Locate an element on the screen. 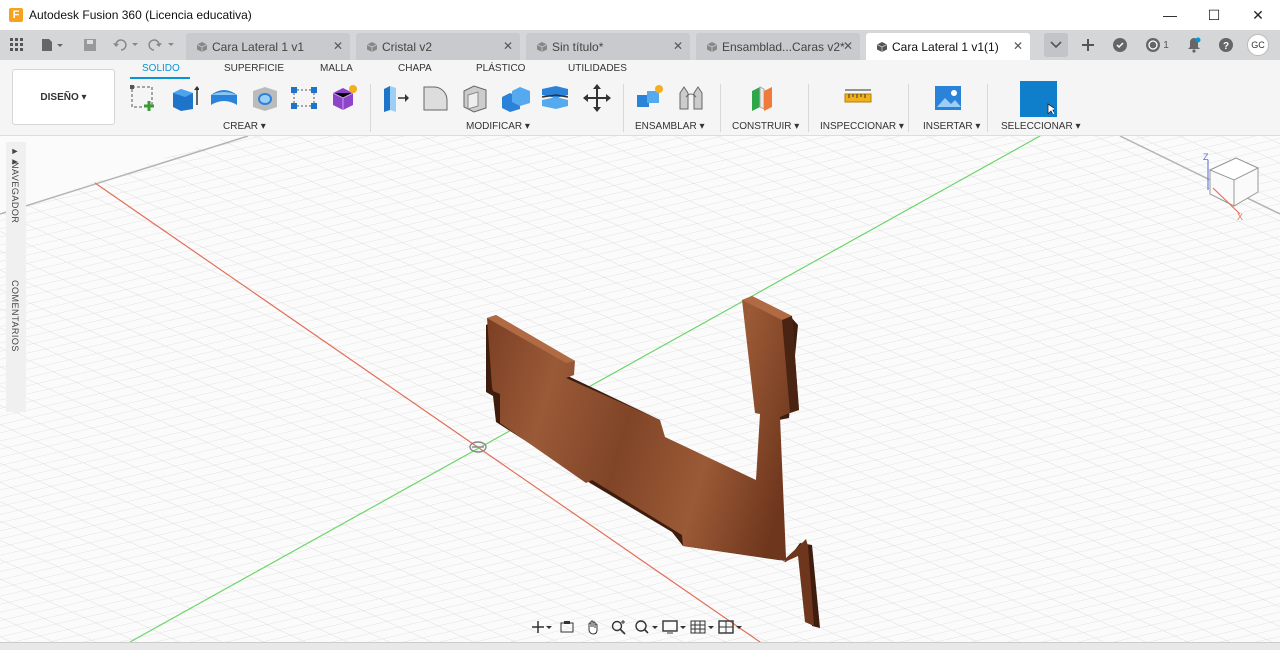 Image resolution: width=1280 pixels, height=650 pixels. apps-grid-icon is located at coordinates (17, 45).